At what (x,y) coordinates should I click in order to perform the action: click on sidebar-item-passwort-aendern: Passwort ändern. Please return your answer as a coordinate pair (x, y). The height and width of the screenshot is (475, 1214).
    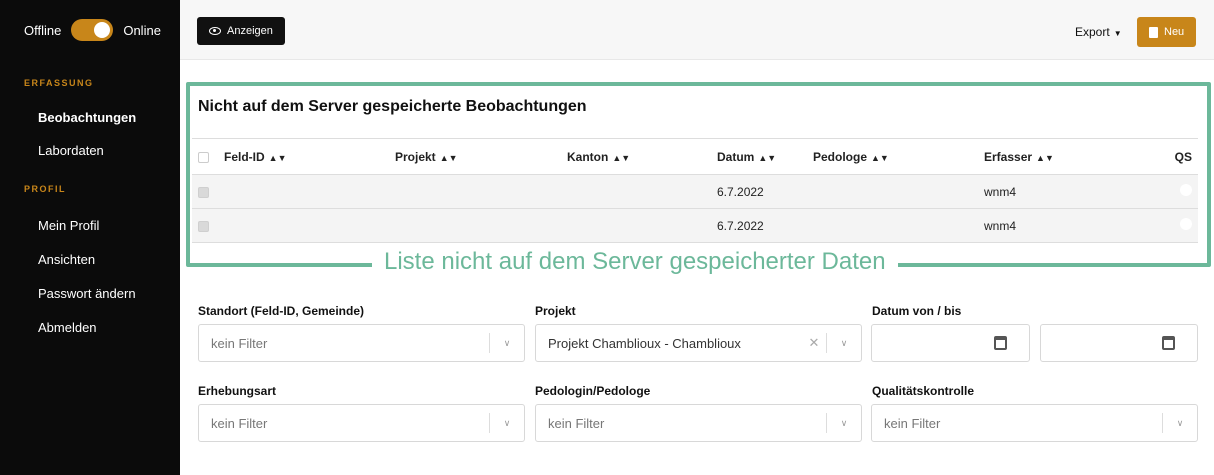
    Looking at the image, I should click on (87, 293).